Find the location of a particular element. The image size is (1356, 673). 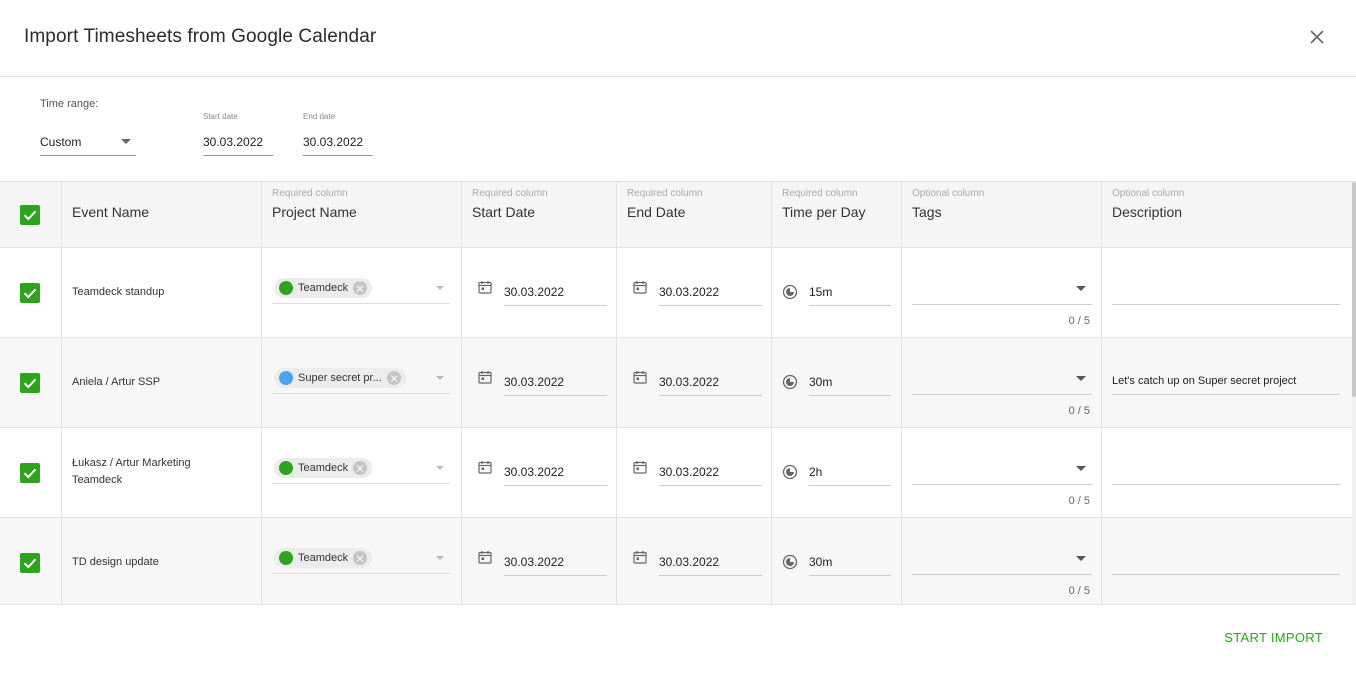

checkbox-checked-icon is located at coordinates (30, 215).